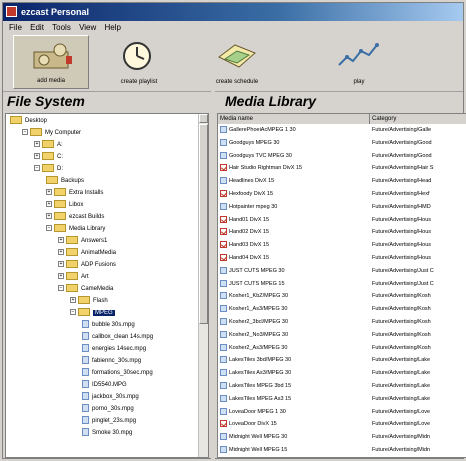 This screenshot has width=466, height=461. What do you see at coordinates (113, 28) in the screenshot?
I see `menu-help: Help` at bounding box center [113, 28].